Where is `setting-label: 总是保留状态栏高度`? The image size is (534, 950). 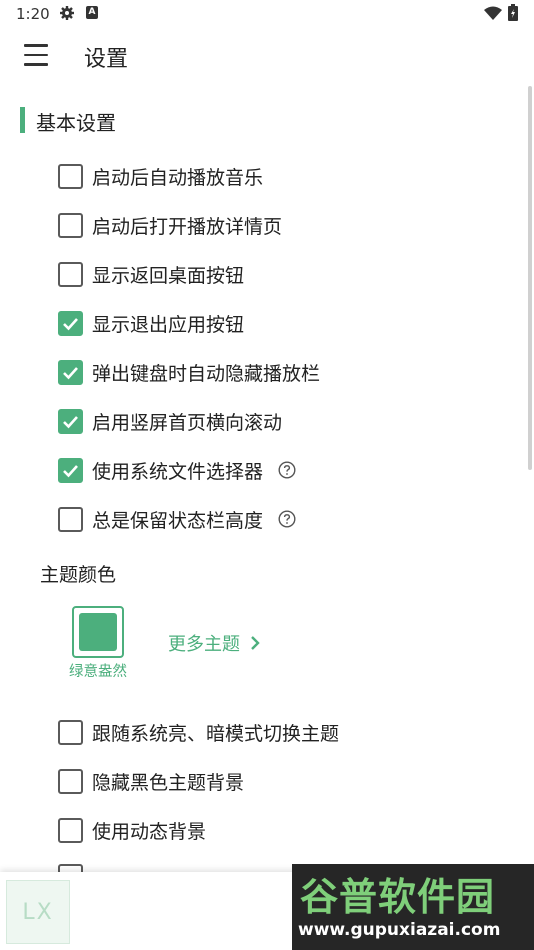 setting-label: 总是保留状态栏高度 is located at coordinates (178, 520).